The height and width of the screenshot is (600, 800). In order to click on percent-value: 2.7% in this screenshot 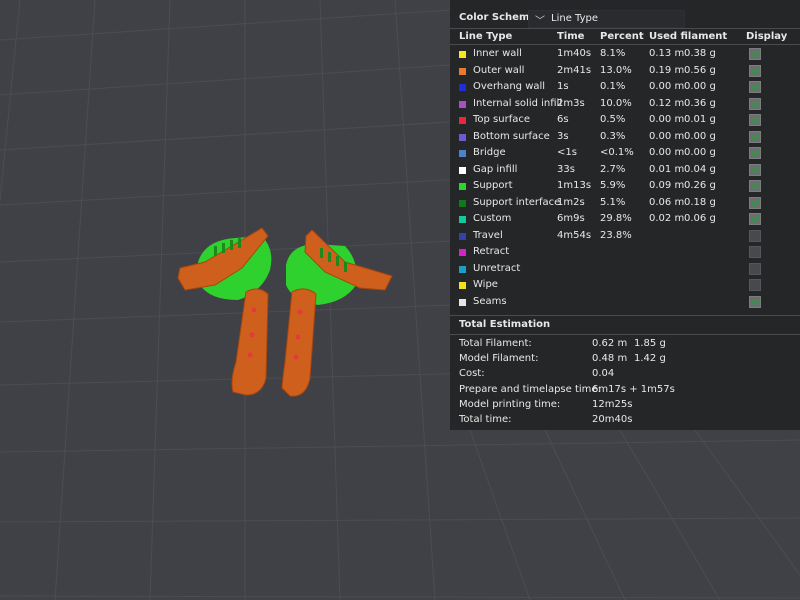, I will do `click(613, 169)`.